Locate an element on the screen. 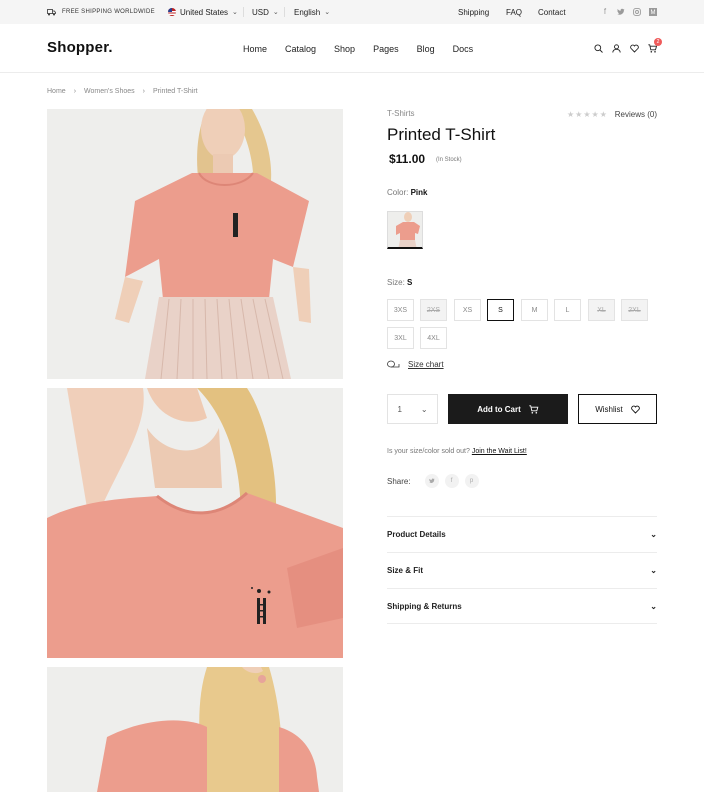 This screenshot has height=792, width=704. ruler-icon is located at coordinates (393, 364).